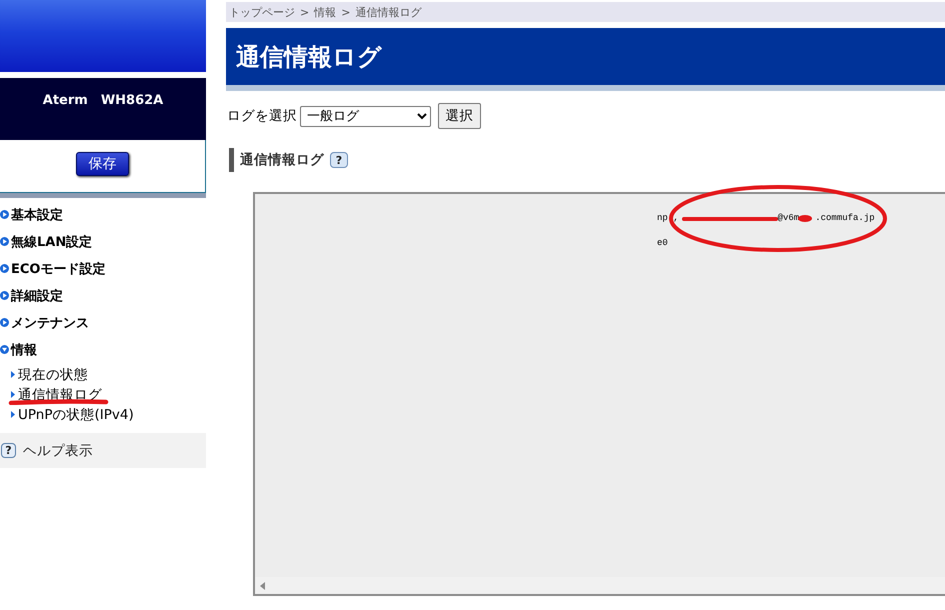  I want to click on section-title: 通信情報ログ, so click(282, 160).